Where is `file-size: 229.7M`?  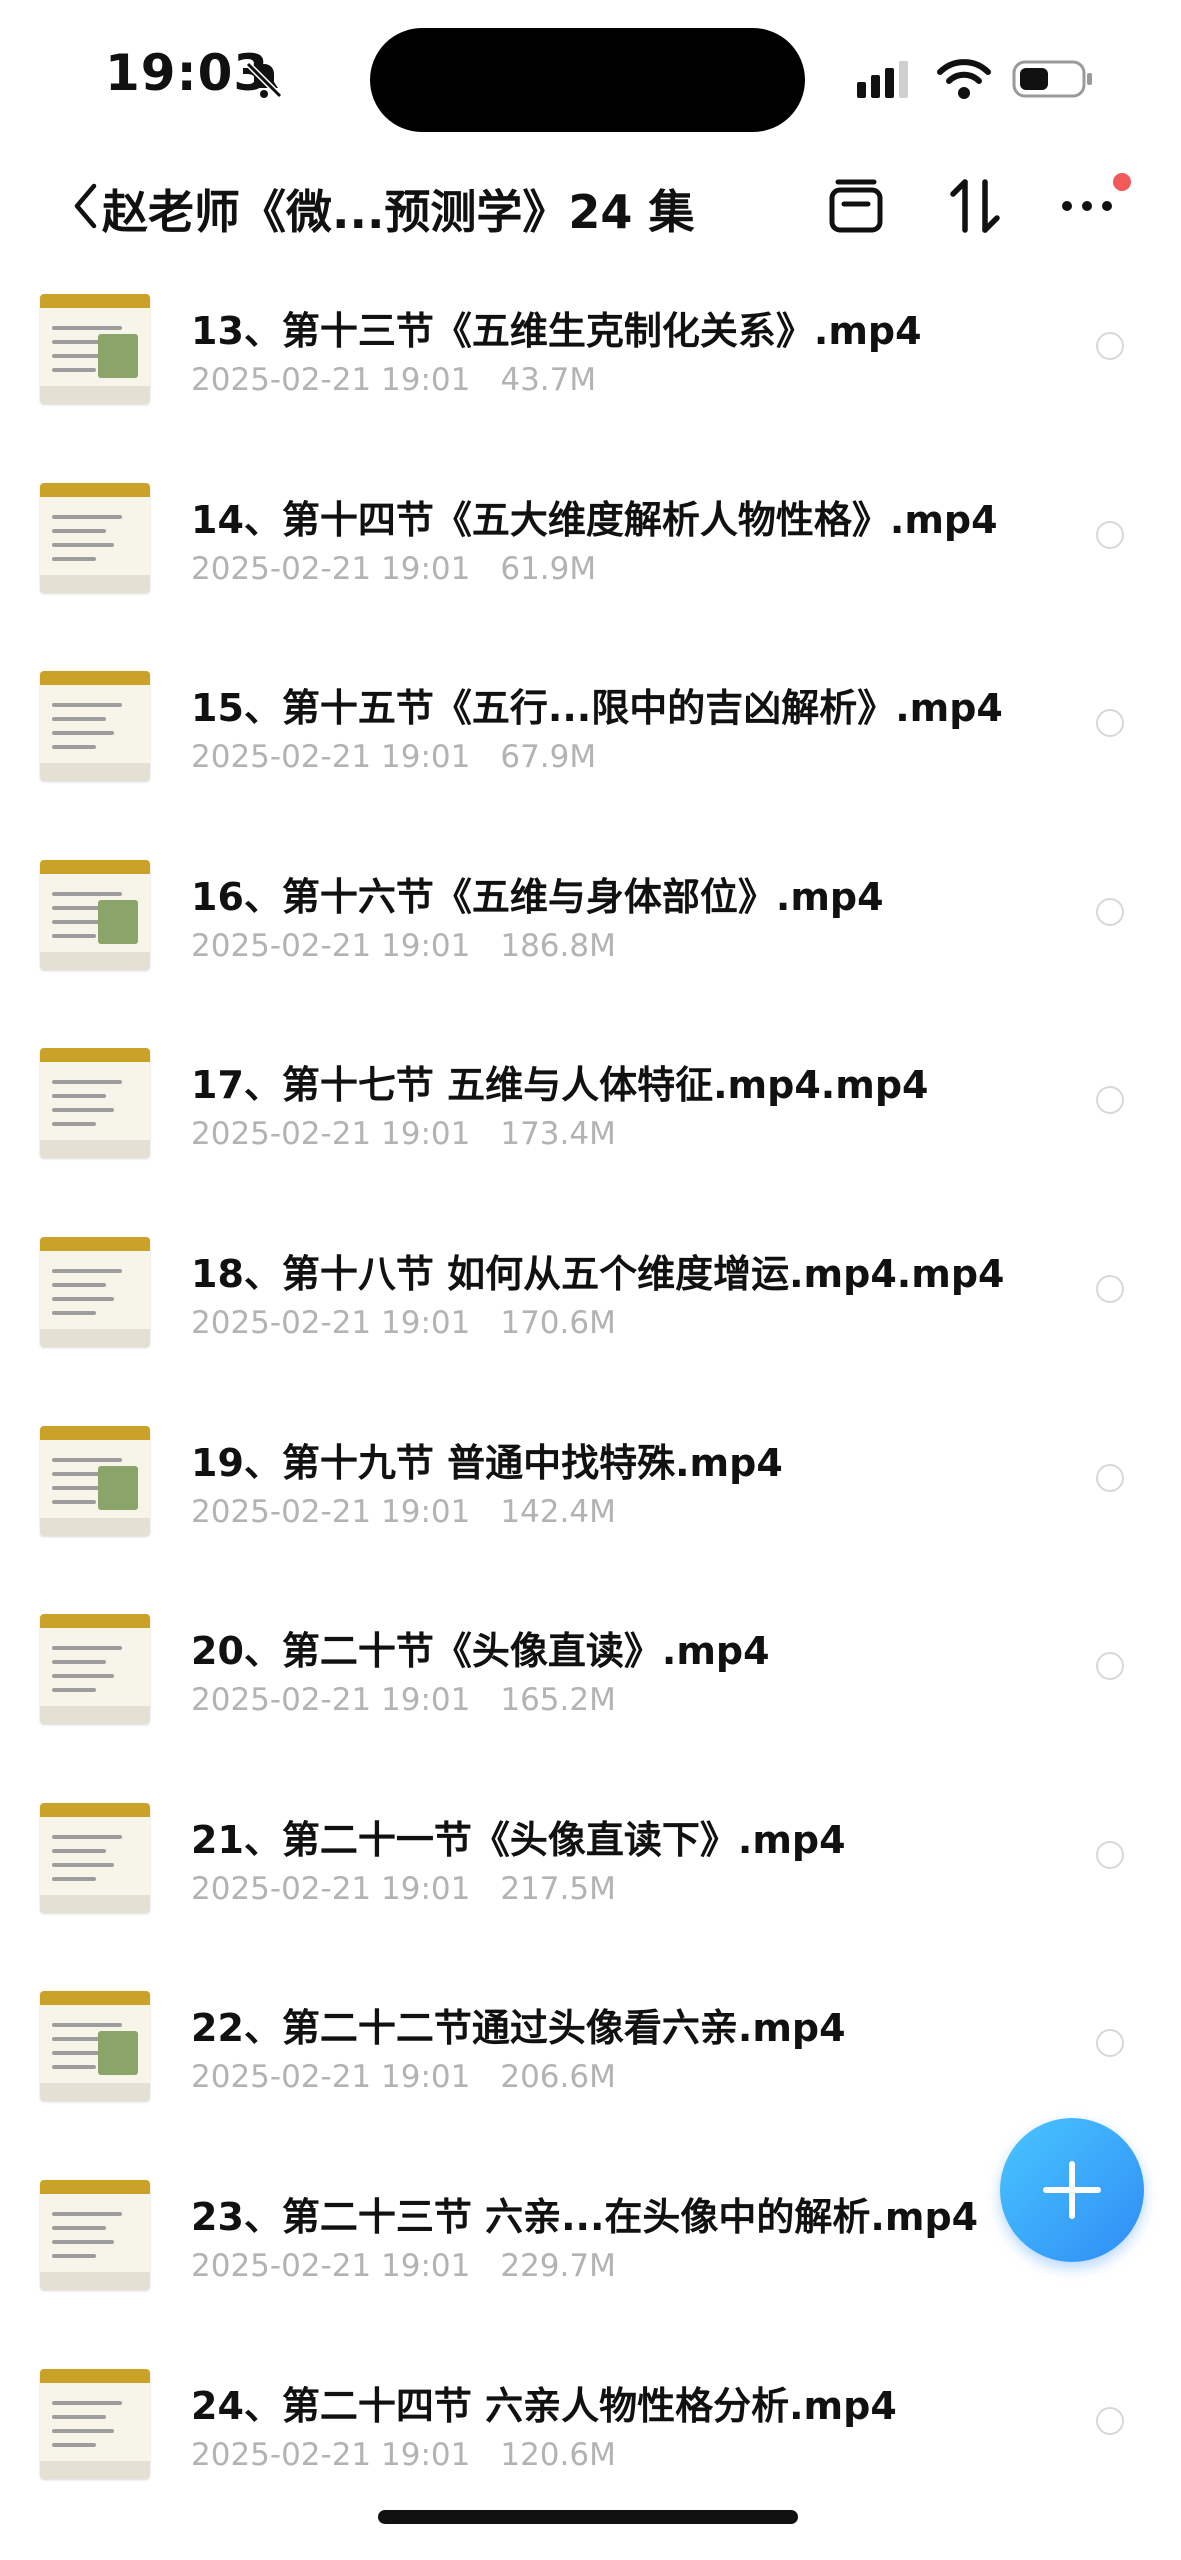 file-size: 229.7M is located at coordinates (558, 2265).